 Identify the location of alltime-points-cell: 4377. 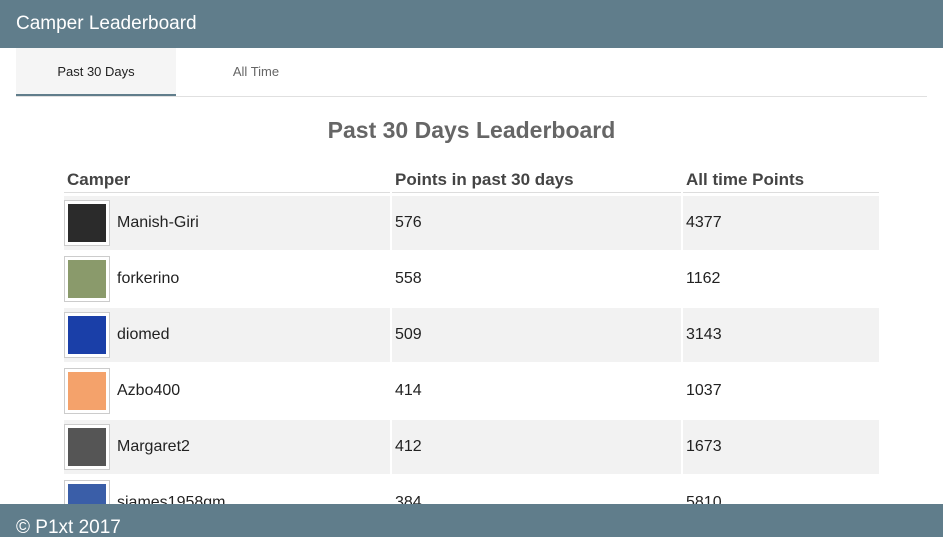
(781, 223).